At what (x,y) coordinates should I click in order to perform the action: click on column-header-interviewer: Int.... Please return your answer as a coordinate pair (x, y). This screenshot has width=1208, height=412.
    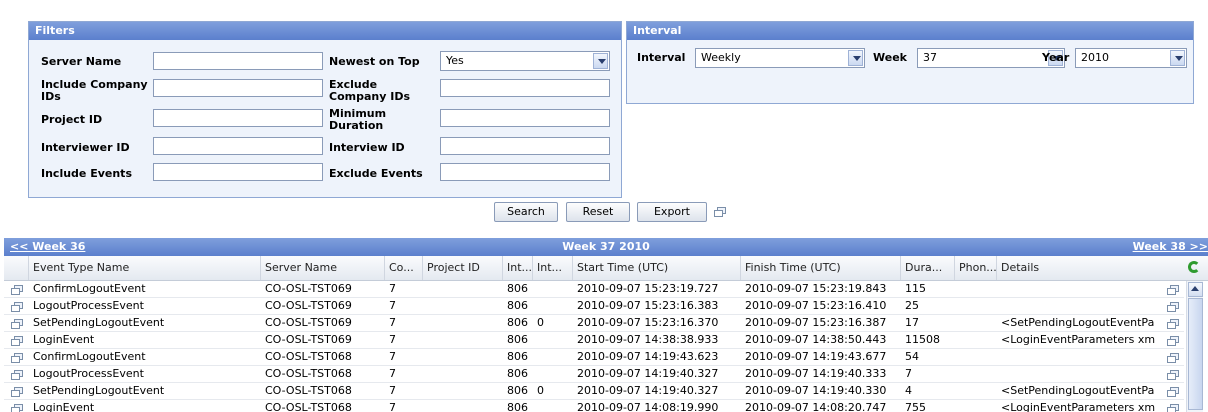
    Looking at the image, I should click on (517, 268).